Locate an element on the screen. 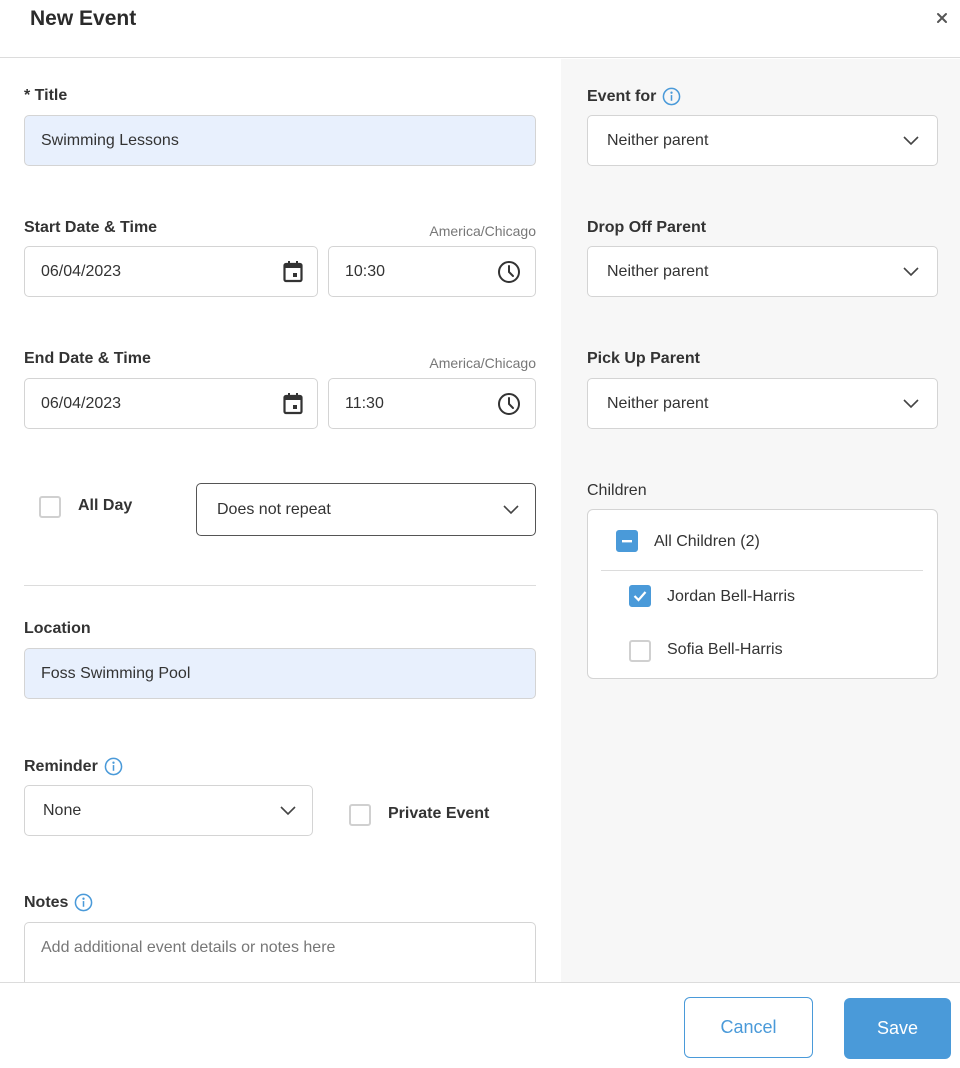 The height and width of the screenshot is (1068, 960). event-for-select: Neither parent is located at coordinates (762, 140).